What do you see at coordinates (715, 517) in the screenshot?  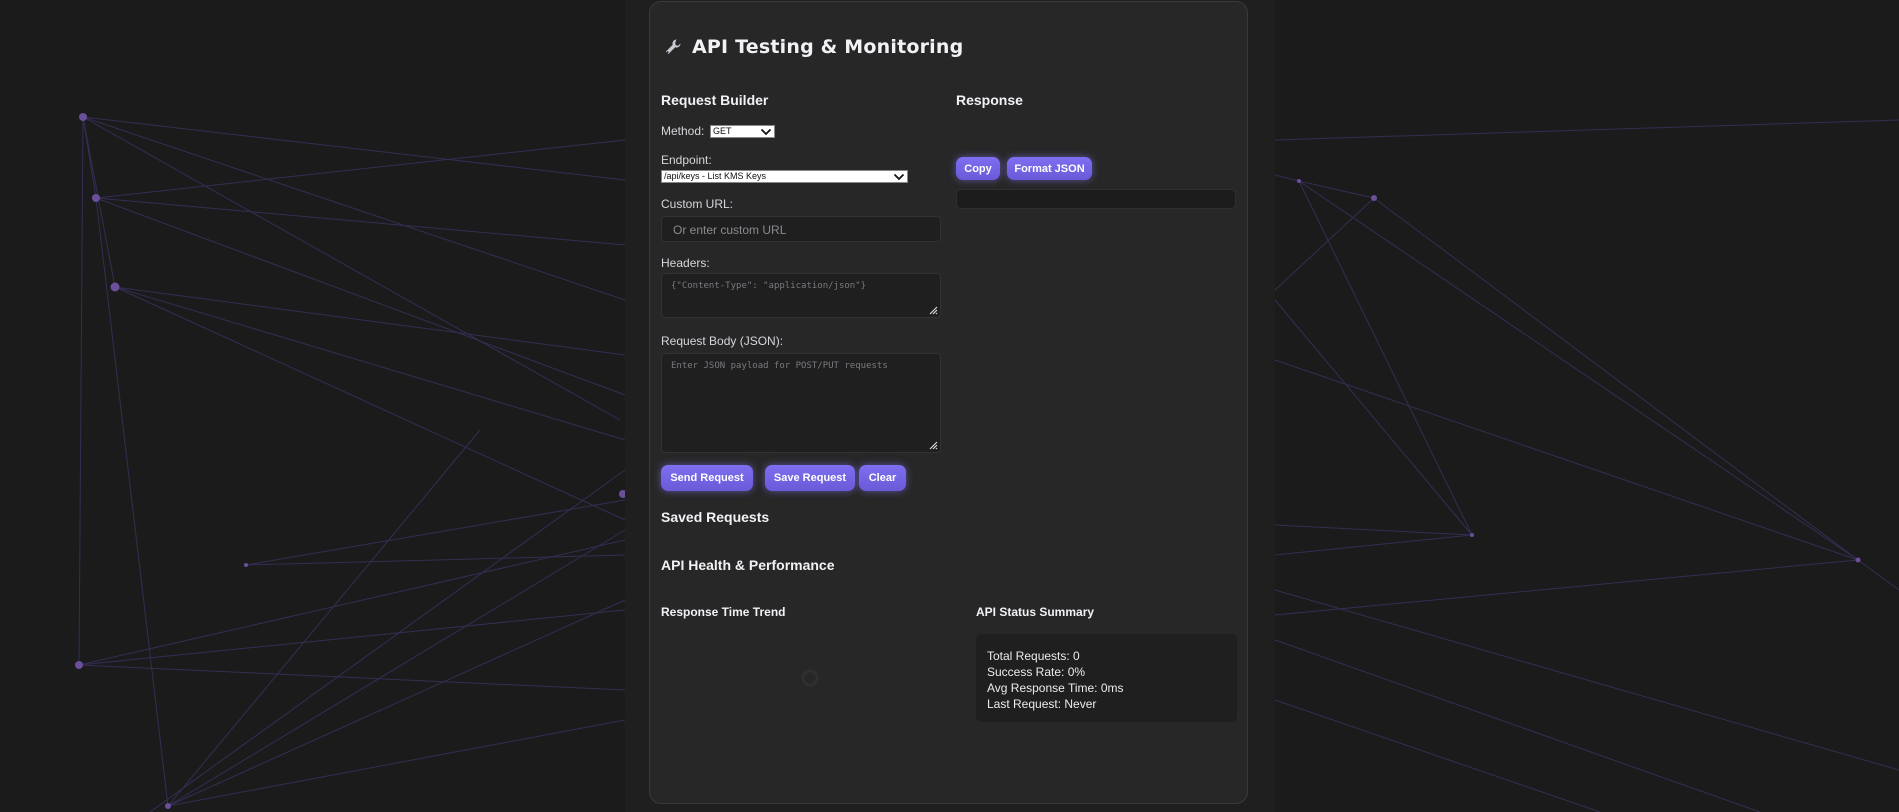 I see `saved-requests-heading: Saved Requests` at bounding box center [715, 517].